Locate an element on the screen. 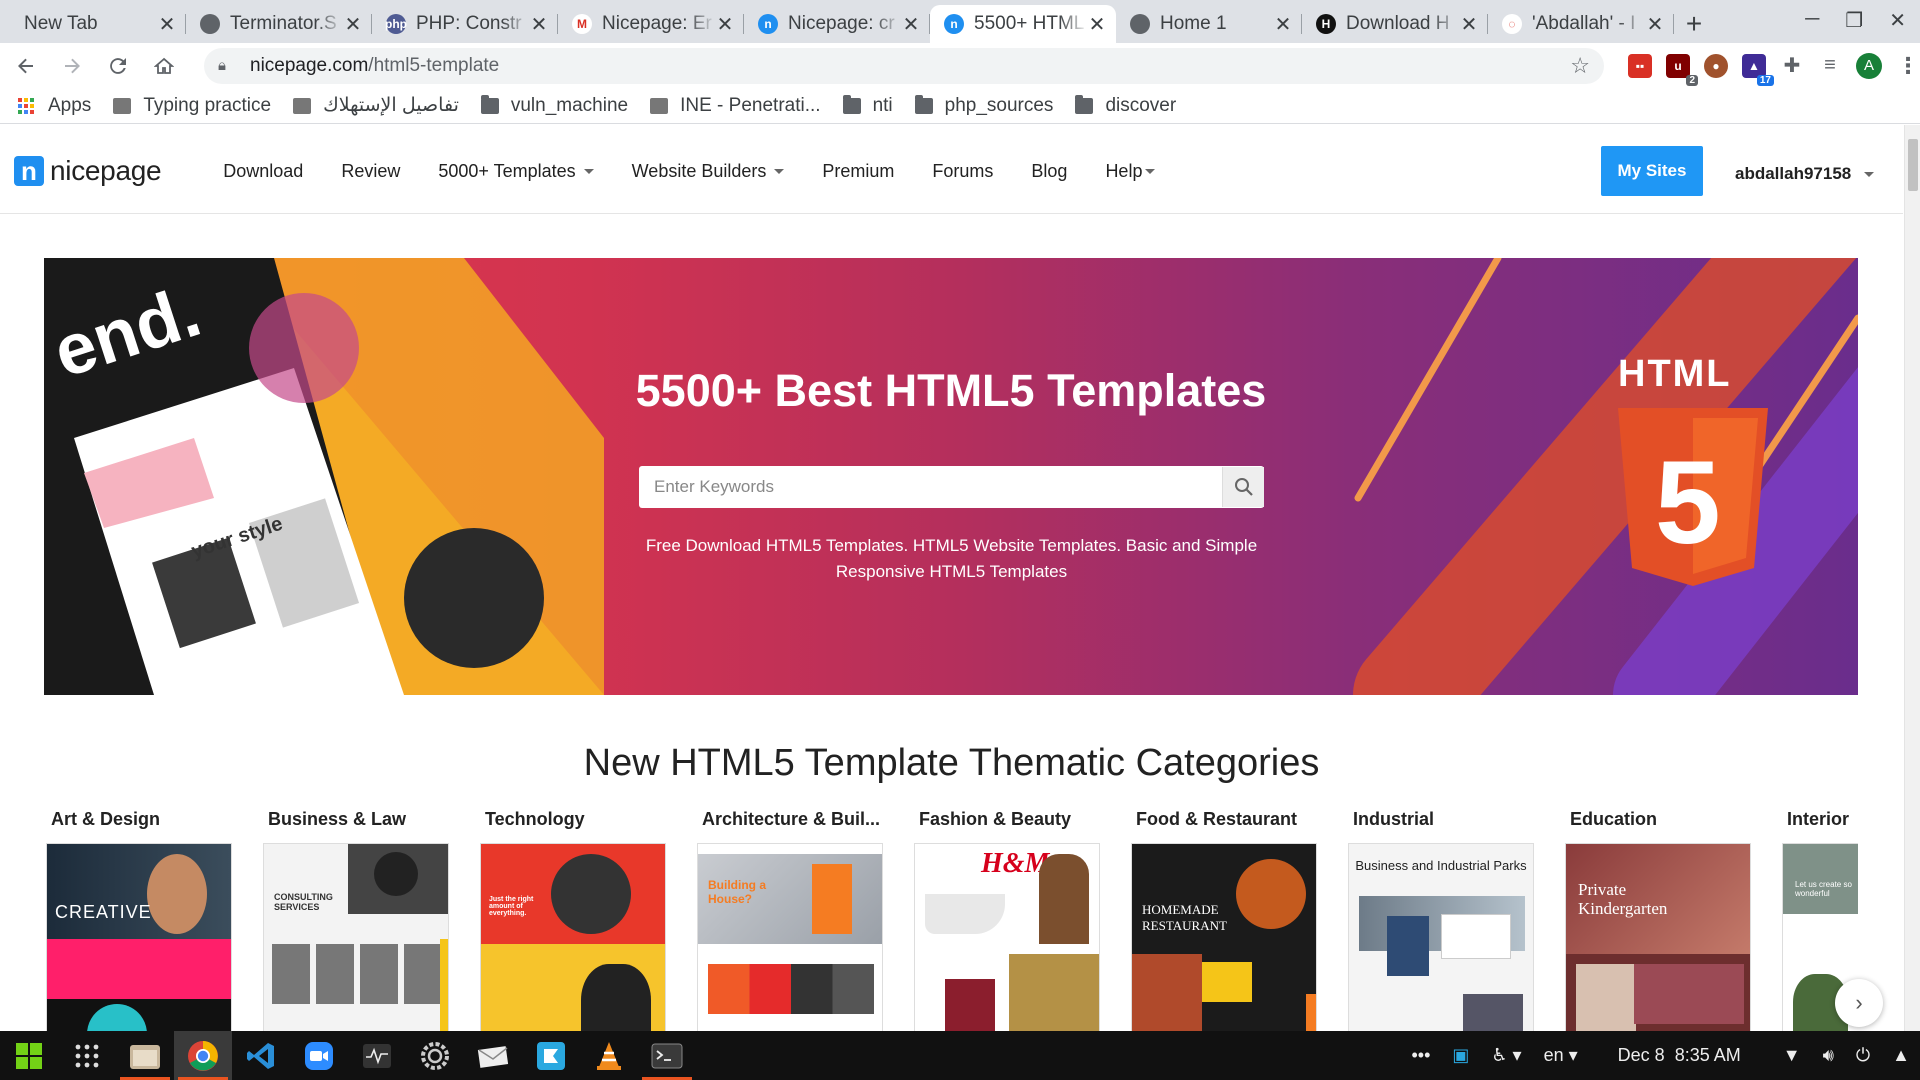 The height and width of the screenshot is (1080, 1920). logo-text: nicepage is located at coordinates (106, 170).